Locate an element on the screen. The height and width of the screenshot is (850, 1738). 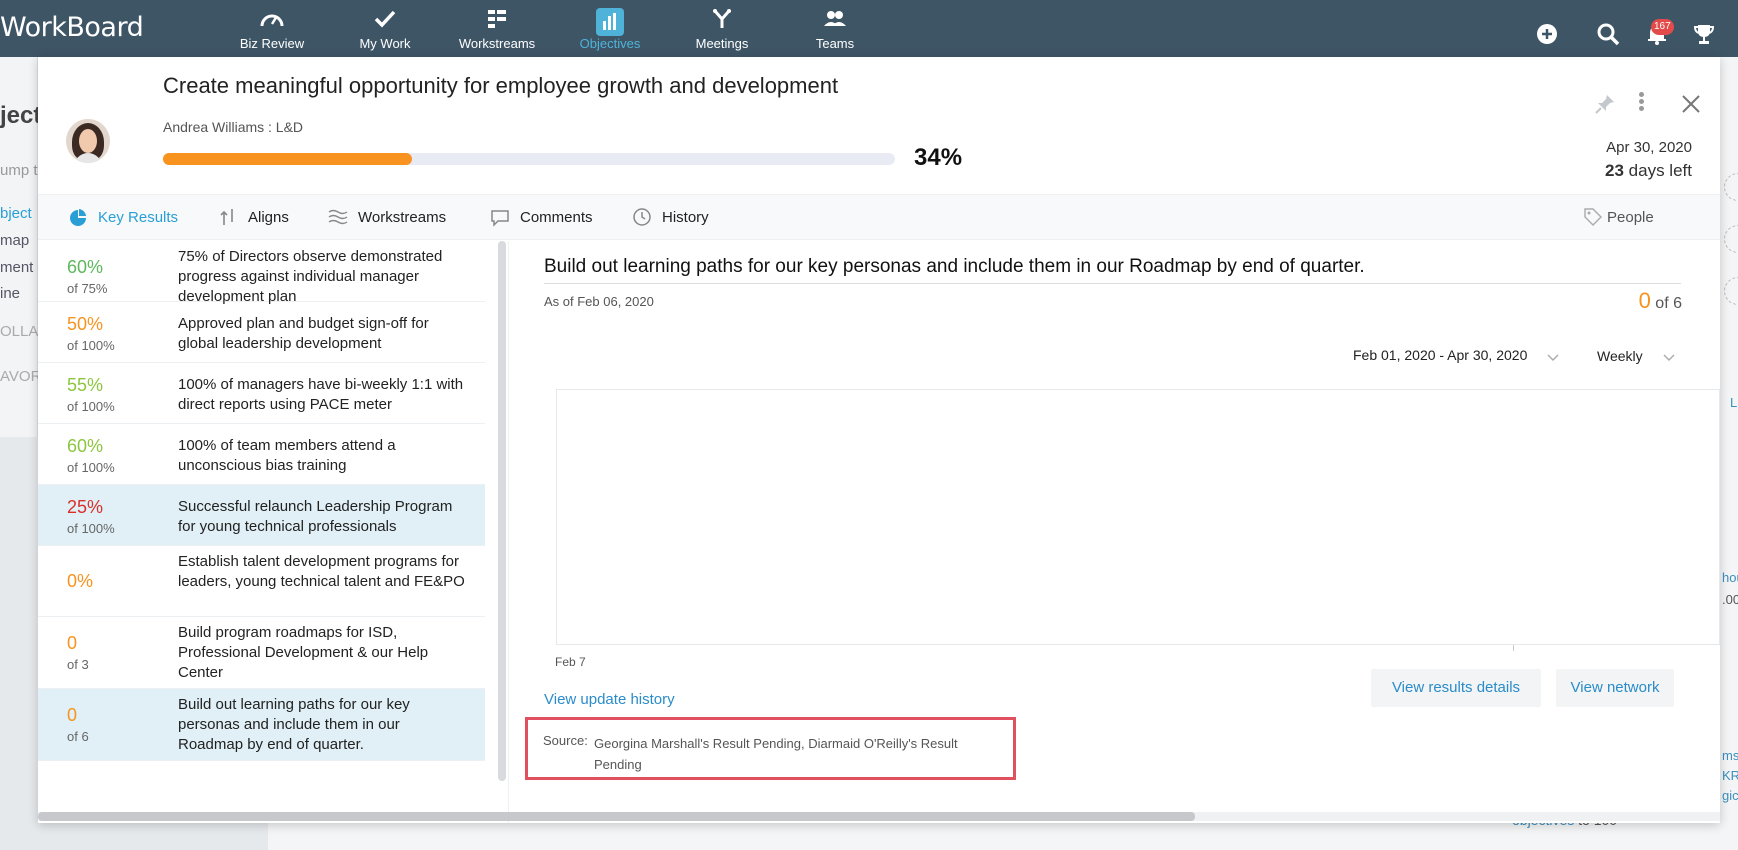
nav-meetings: Meetings is located at coordinates (722, 29).